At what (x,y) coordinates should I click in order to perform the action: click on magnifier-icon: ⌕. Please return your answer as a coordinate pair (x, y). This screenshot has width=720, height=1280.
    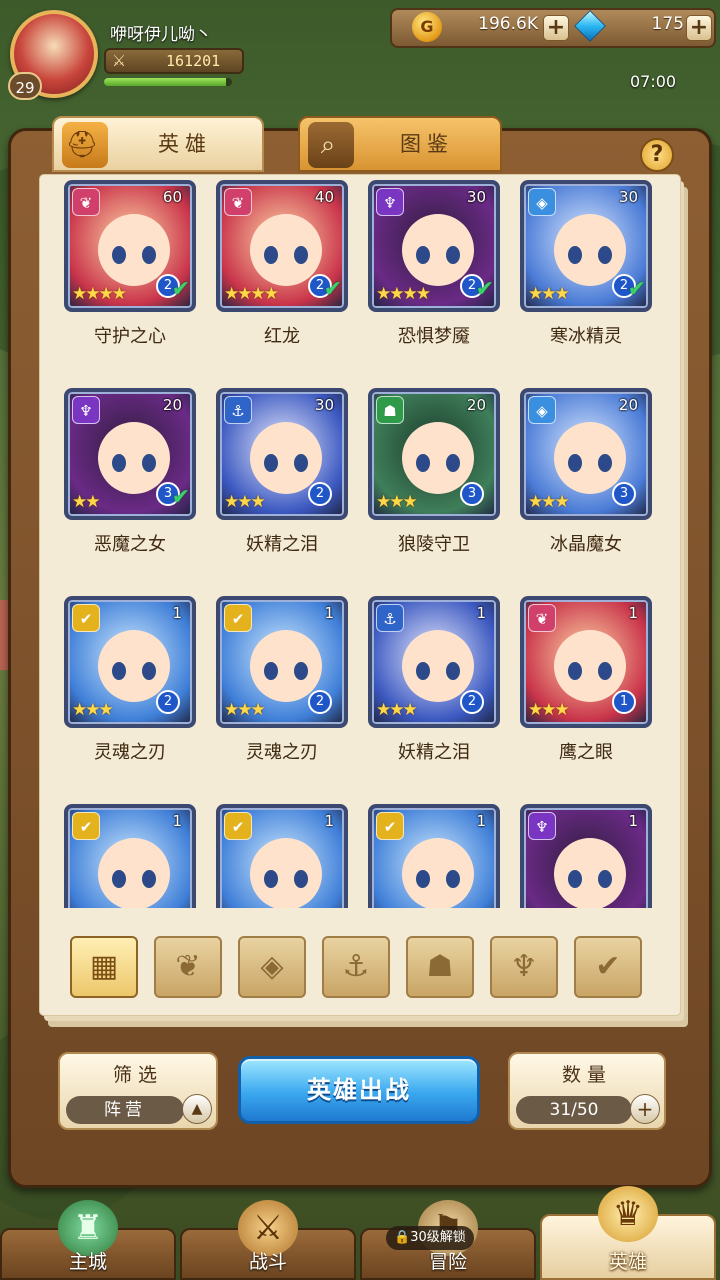
    Looking at the image, I should click on (331, 145).